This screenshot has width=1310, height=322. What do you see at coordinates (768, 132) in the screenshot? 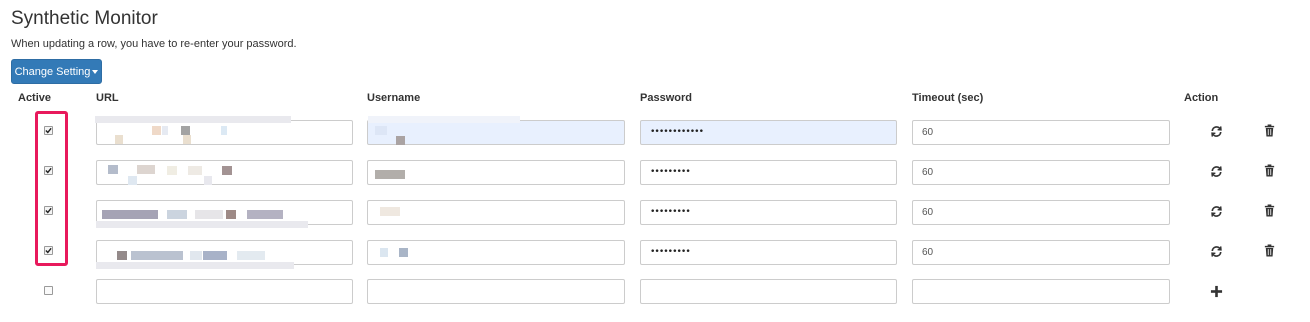
I see `password-input: ••••••••••••` at bounding box center [768, 132].